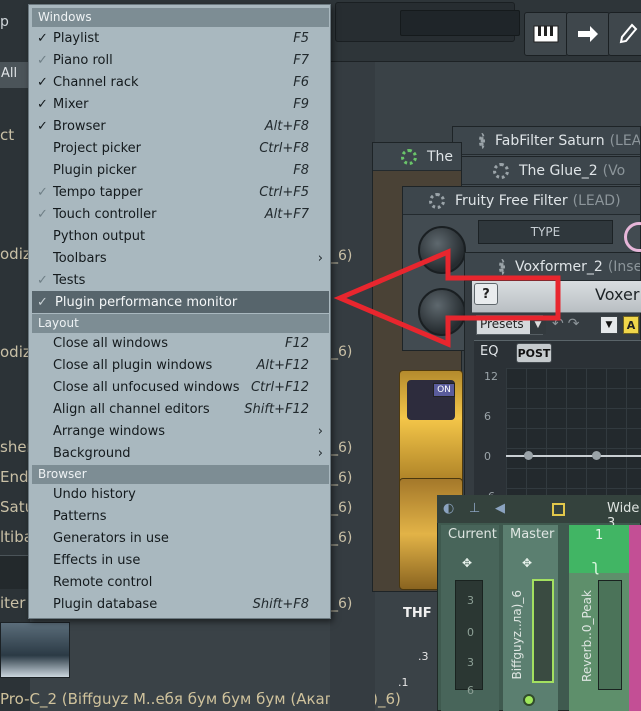 This screenshot has height=711, width=641. What do you see at coordinates (180, 604) in the screenshot?
I see `menu-item-plugin-database: Plugin database Shift+F8` at bounding box center [180, 604].